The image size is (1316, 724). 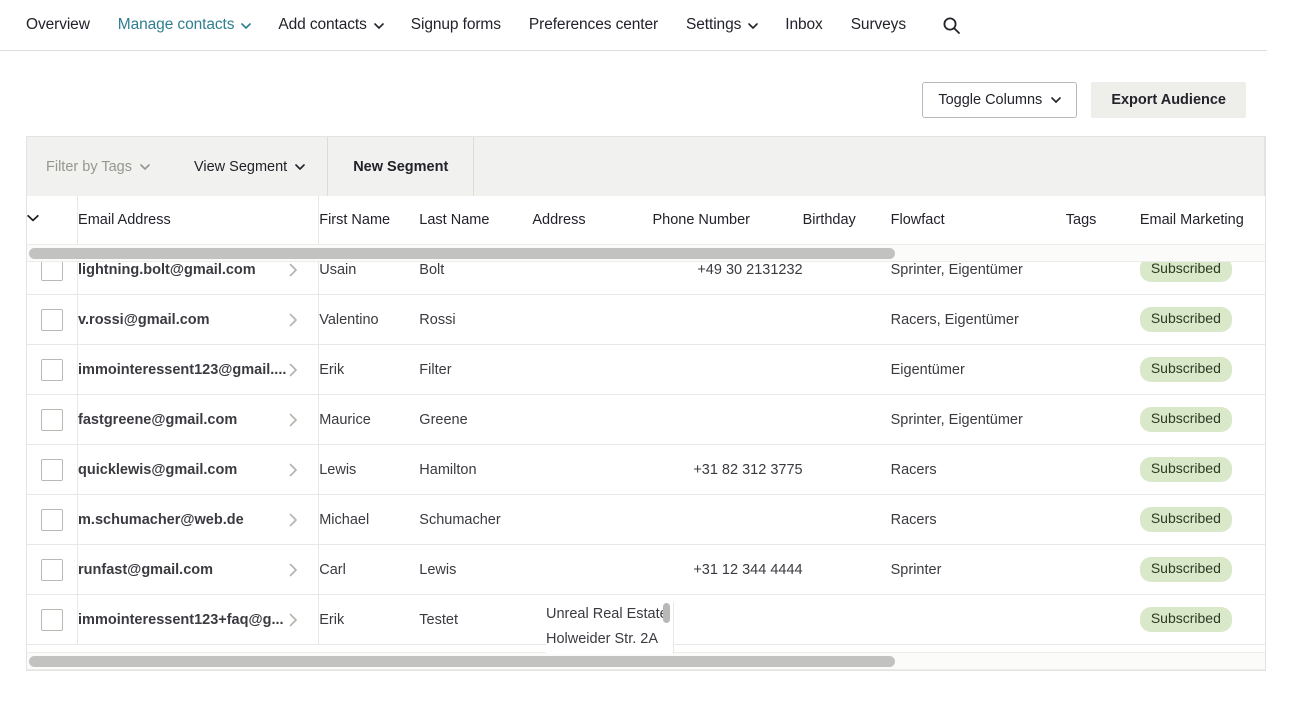 What do you see at coordinates (476, 319) in the screenshot?
I see `cell-last-name: Rossi` at bounding box center [476, 319].